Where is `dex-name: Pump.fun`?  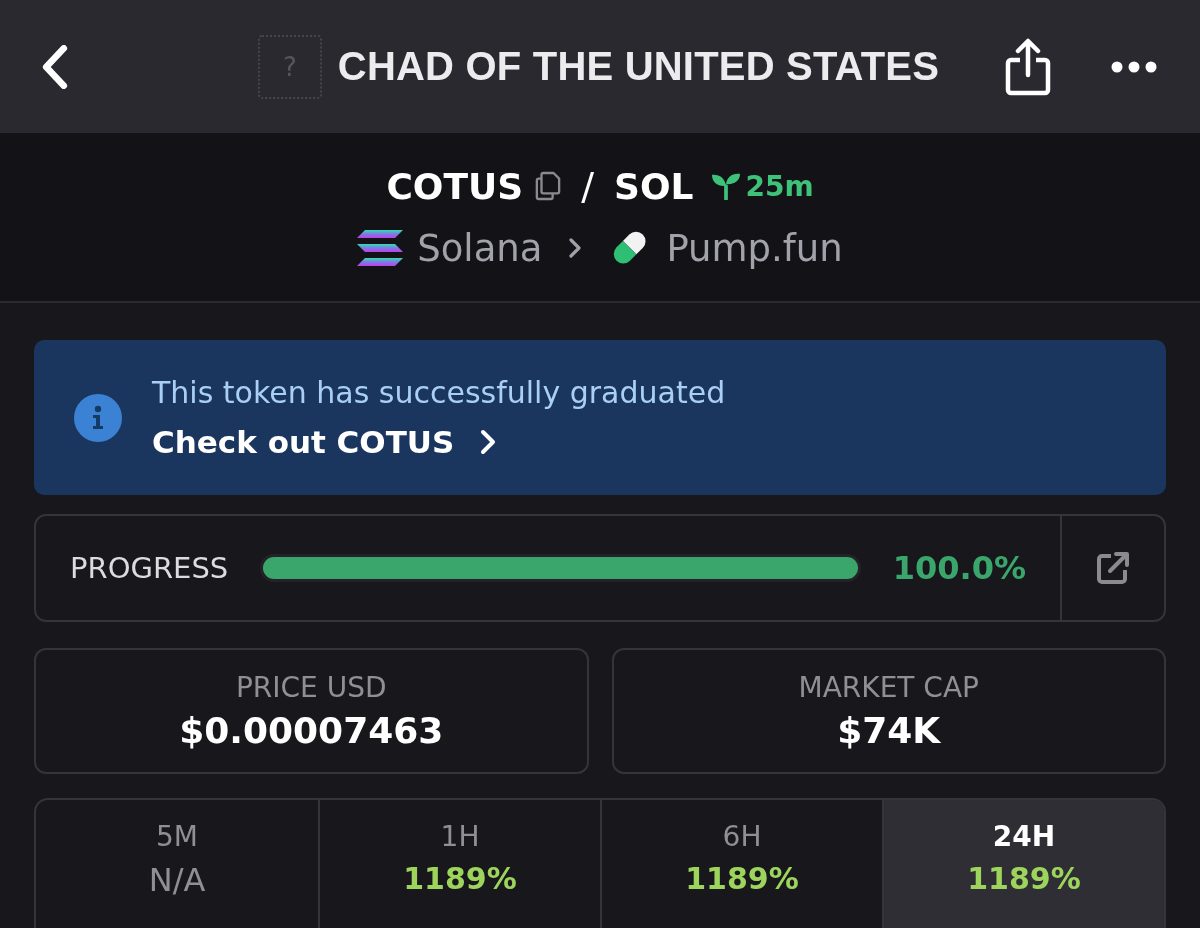
dex-name: Pump.fun is located at coordinates (754, 248).